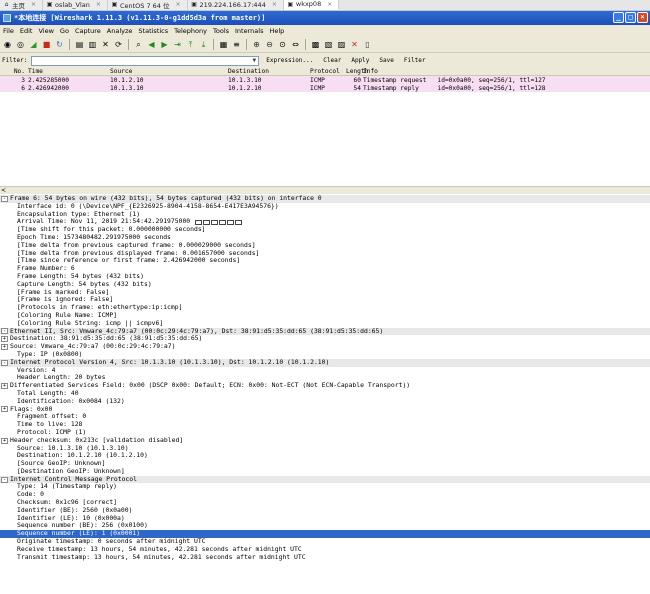 This screenshot has width=650, height=594. Describe the element at coordinates (223, 44) in the screenshot. I see `colorize-icon: ▦` at that location.